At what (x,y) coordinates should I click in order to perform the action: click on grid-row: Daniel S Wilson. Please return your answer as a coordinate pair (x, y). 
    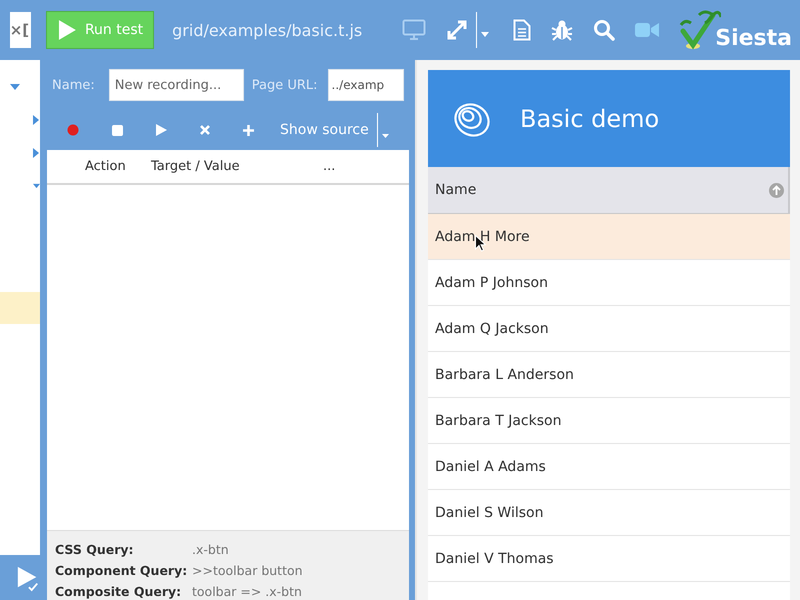
    Looking at the image, I should click on (609, 513).